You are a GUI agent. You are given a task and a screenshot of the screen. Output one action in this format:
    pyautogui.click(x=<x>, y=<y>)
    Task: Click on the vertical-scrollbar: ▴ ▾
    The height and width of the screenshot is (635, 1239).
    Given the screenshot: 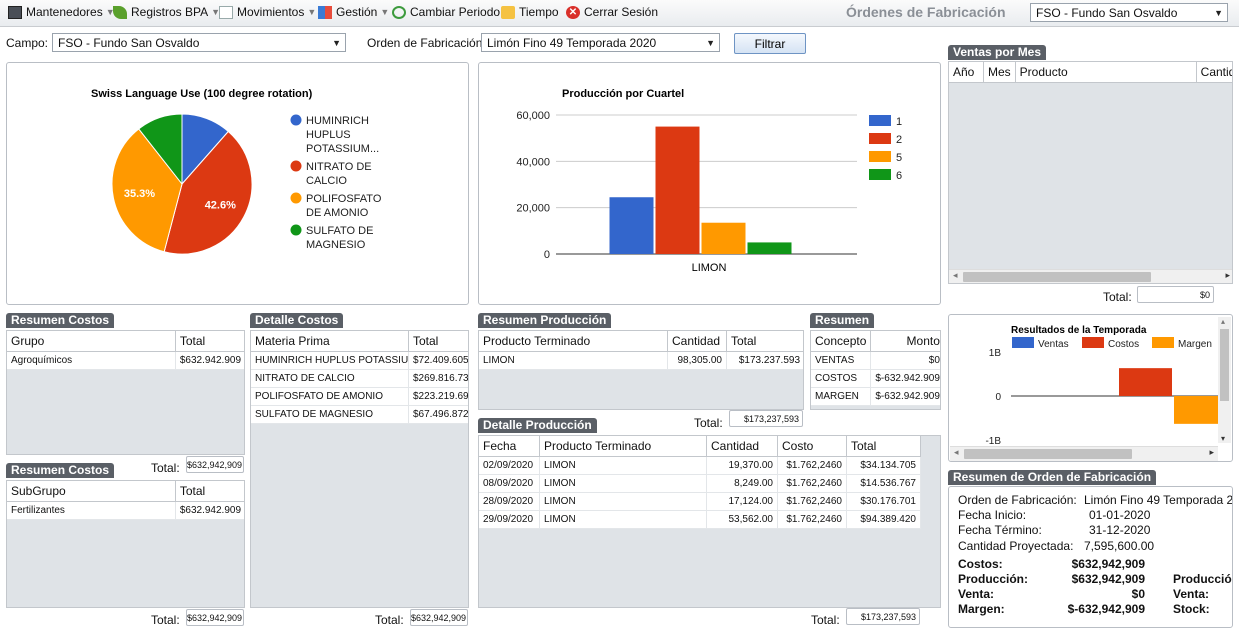 What is the action you would take?
    pyautogui.click(x=1224, y=380)
    